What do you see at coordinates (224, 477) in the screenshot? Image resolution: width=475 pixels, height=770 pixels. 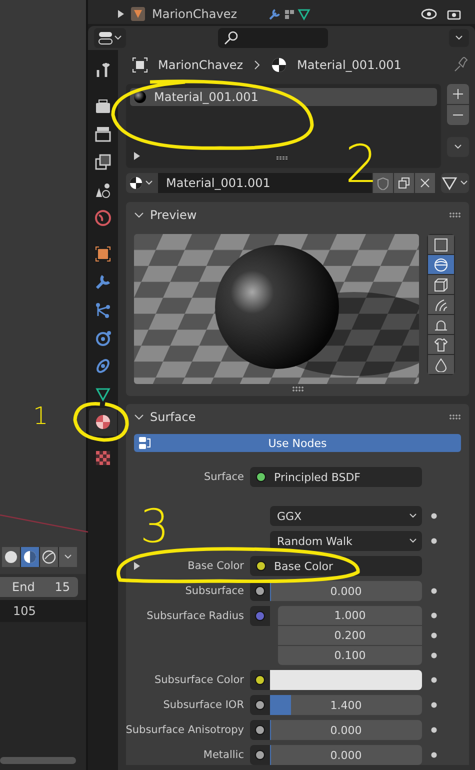 I see `property-label: Surface` at bounding box center [224, 477].